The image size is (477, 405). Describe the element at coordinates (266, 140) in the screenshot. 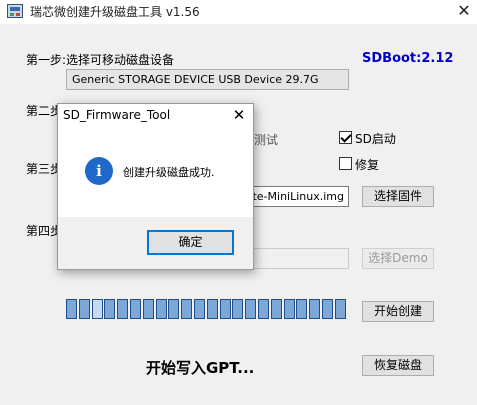

I see `step2-hidden-text: 测试` at that location.